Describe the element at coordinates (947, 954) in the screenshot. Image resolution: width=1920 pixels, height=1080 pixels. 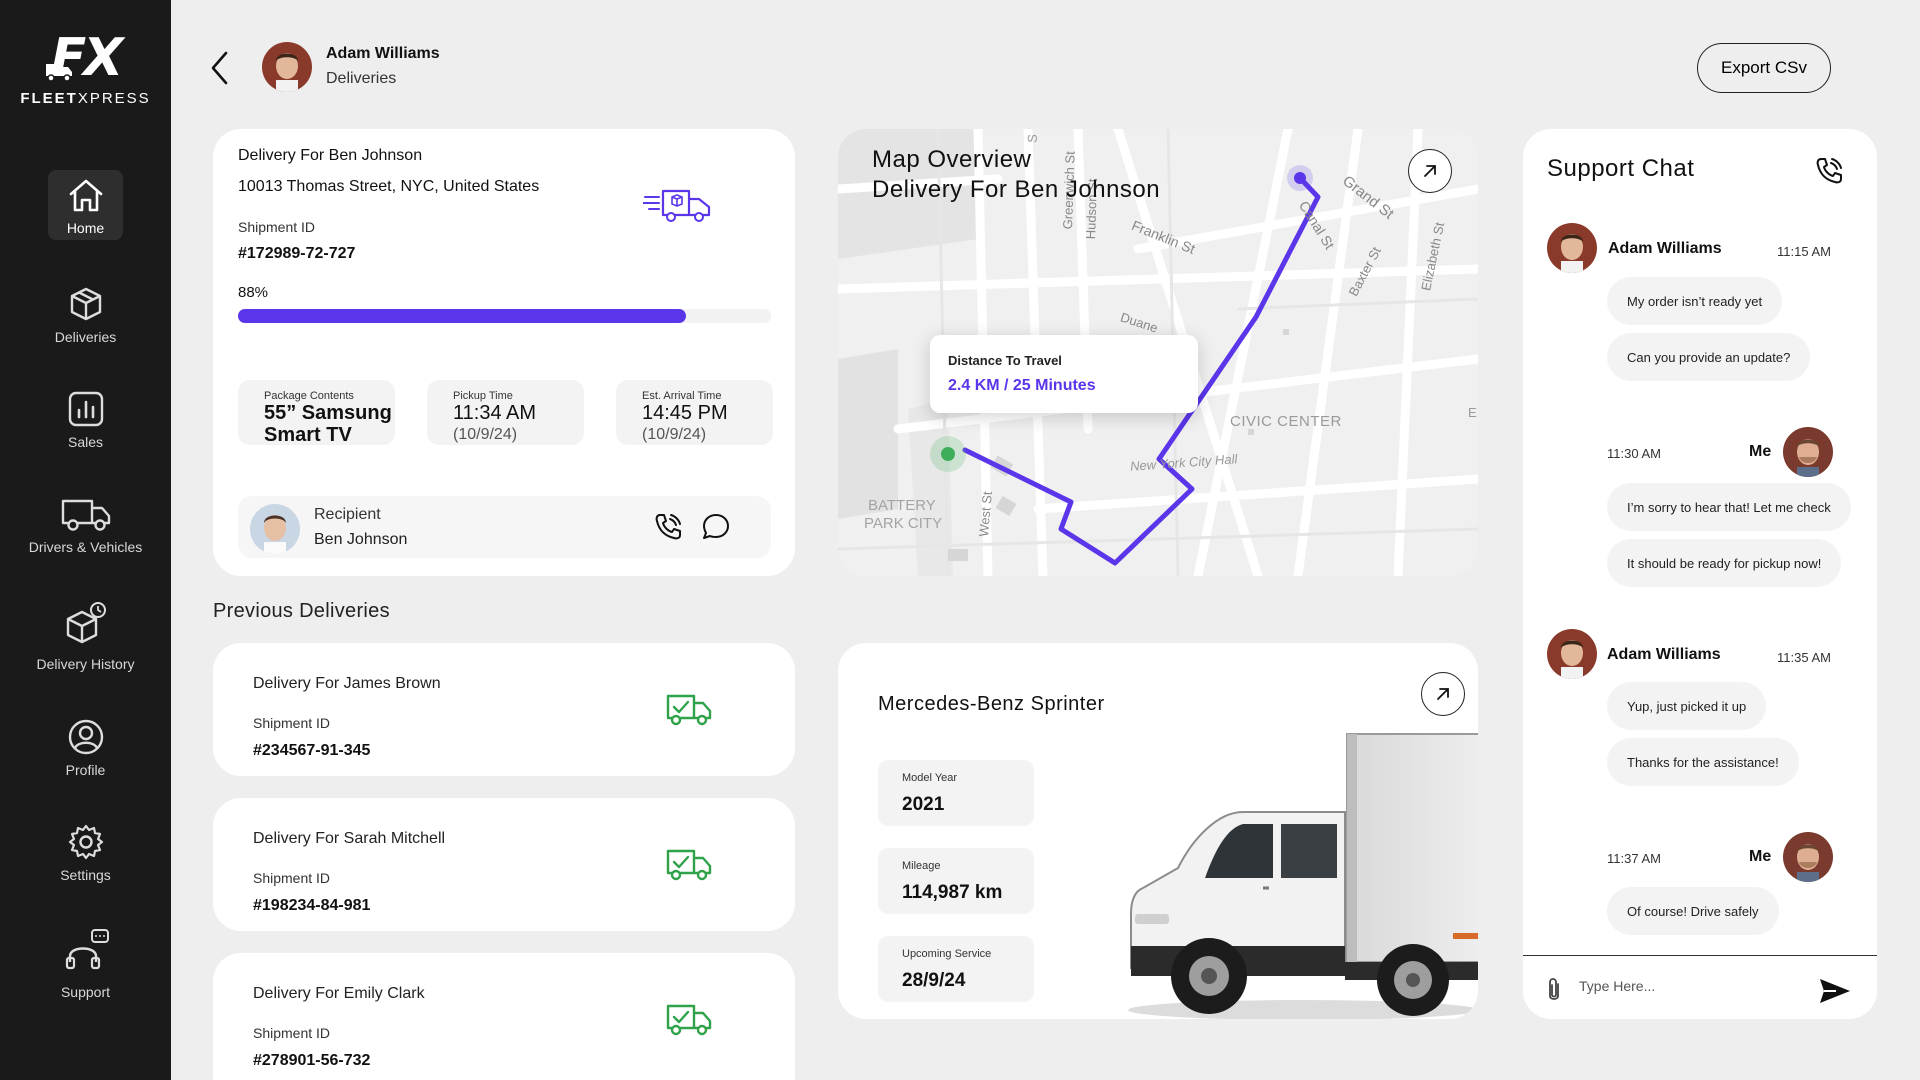
I see `upcoming-service-label: Upcoming Service` at that location.